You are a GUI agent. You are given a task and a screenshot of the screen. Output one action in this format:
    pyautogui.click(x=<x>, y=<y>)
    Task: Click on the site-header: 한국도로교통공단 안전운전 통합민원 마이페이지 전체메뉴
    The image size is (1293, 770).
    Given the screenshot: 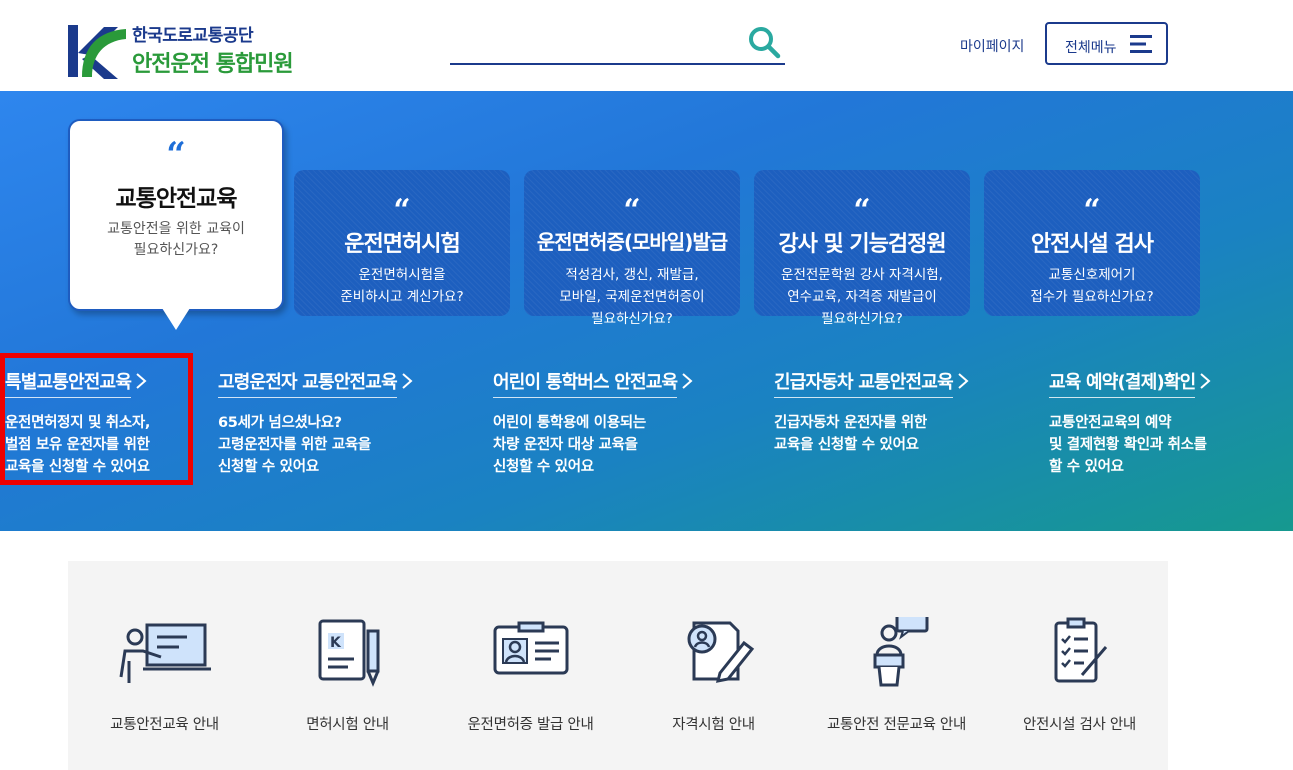 What is the action you would take?
    pyautogui.click(x=646, y=45)
    